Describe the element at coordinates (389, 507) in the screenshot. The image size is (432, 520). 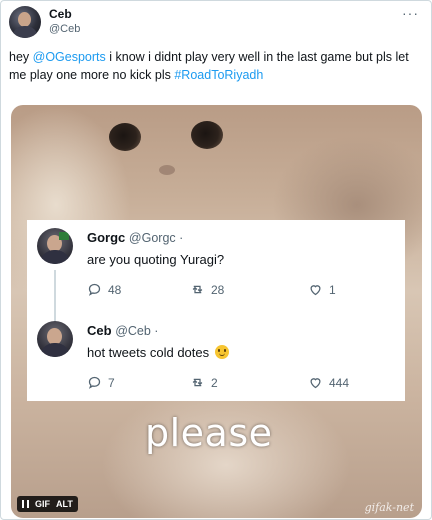
I see `gif-watermark: gifak-net` at that location.